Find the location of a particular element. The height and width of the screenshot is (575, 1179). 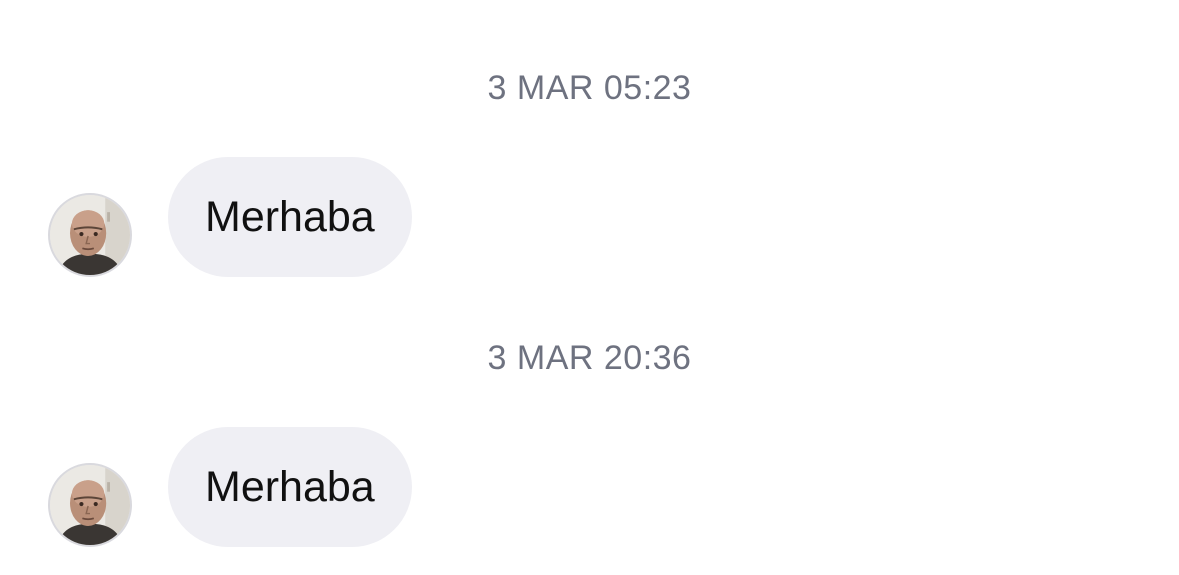

message-timestamp: 3 MAR 20:36 is located at coordinates (589, 358).